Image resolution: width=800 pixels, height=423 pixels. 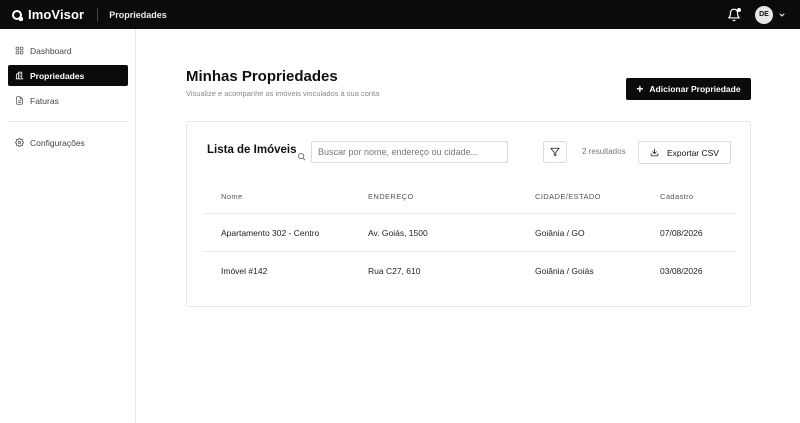 I want to click on gear-icon, so click(x=19, y=142).